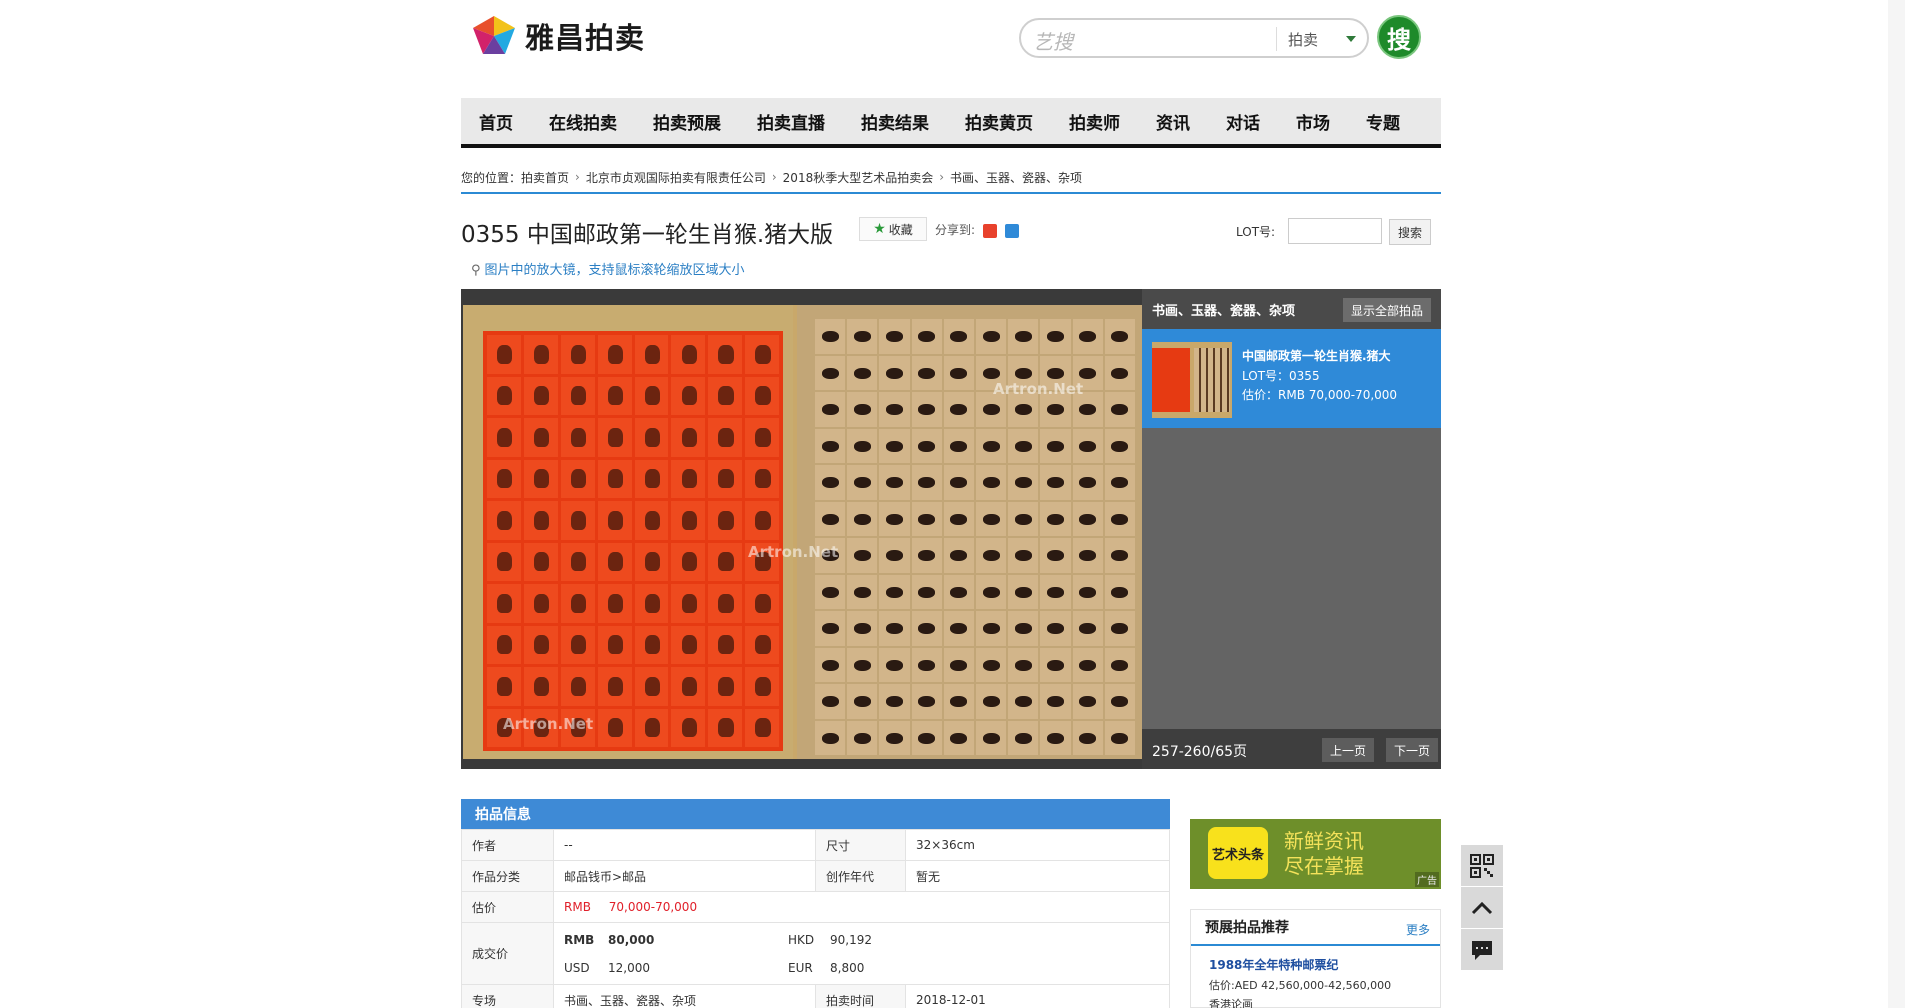 This screenshot has height=1008, width=1905. I want to click on qr-code-icon, so click(1482, 866).